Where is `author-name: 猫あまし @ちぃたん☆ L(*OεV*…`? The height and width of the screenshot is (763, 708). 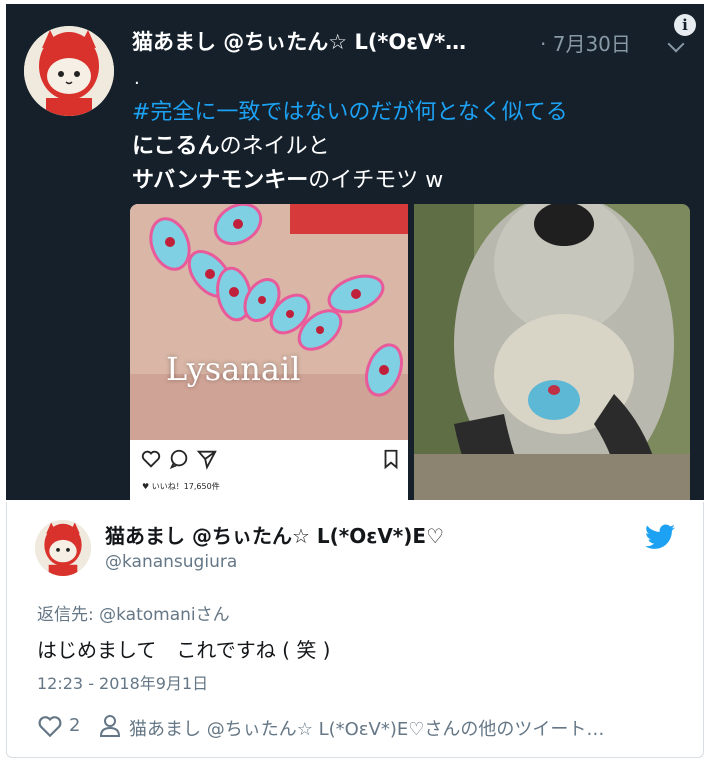
author-name: 猫あまし @ちぃたん☆ L(*OεV*… is located at coordinates (299, 41).